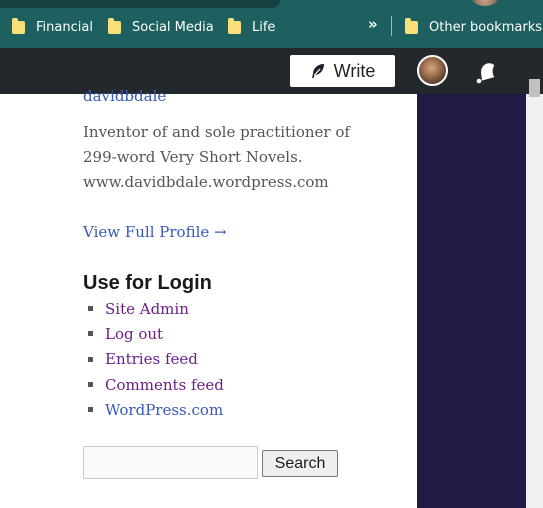  Describe the element at coordinates (151, 359) in the screenshot. I see `entries-feed-link: Entries feed` at that location.